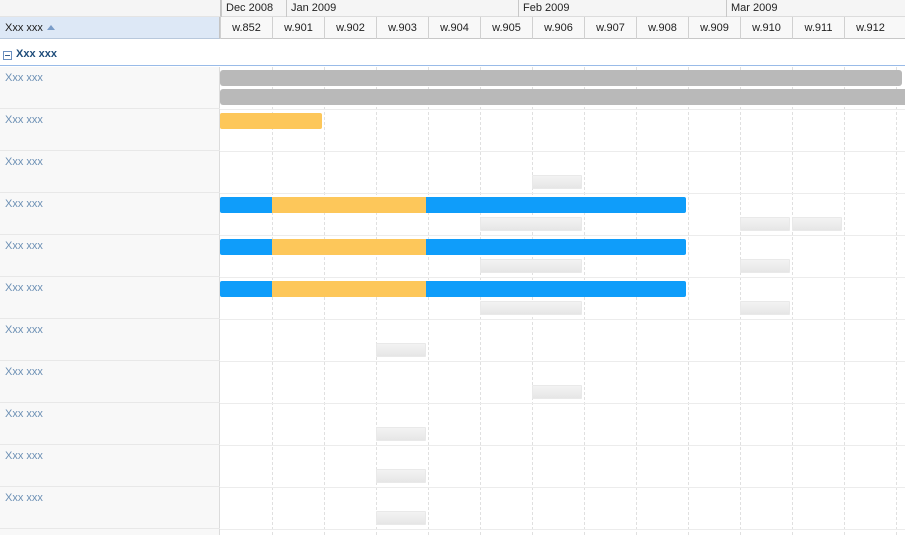 This screenshot has height=535, width=905. I want to click on week-header-cell: w.852, so click(246, 28).